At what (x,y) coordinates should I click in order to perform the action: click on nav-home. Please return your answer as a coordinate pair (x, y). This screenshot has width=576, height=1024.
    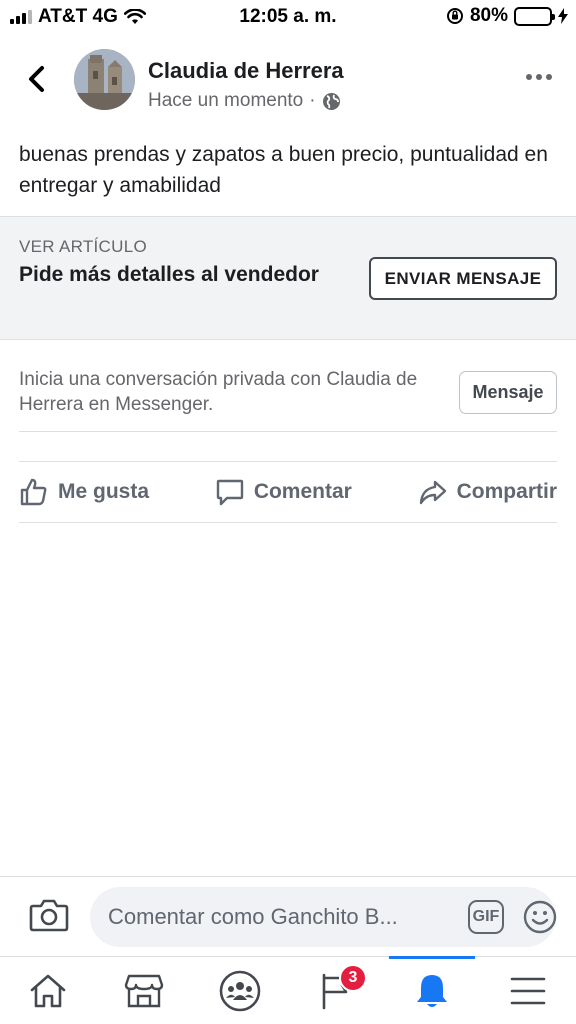
    Looking at the image, I should click on (48, 990).